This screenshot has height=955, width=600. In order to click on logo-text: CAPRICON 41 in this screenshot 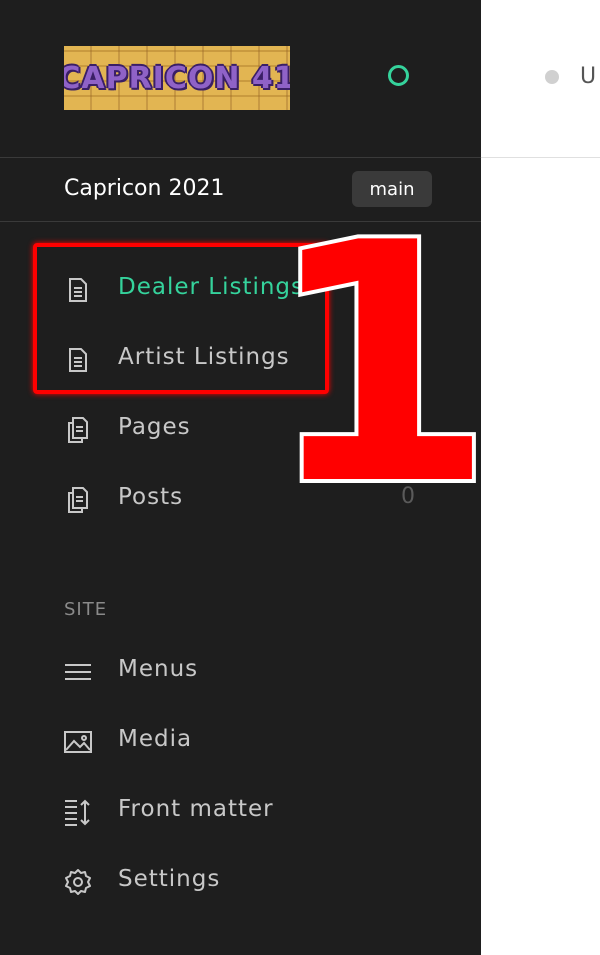, I will do `click(177, 78)`.